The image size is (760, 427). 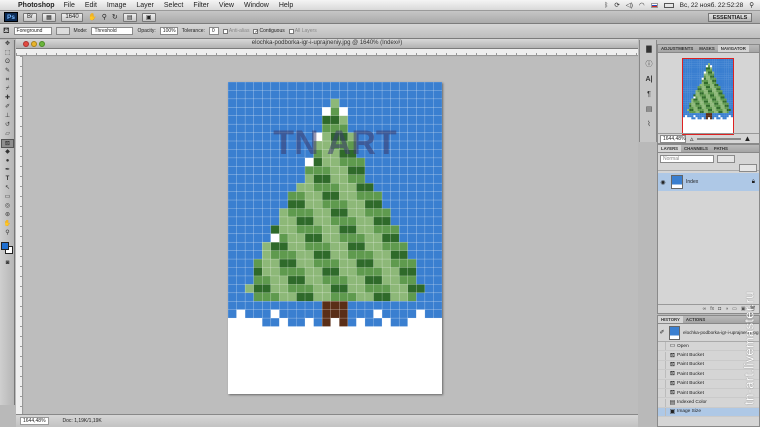 I want to click on wifi-icon: ◠, so click(x=642, y=5).